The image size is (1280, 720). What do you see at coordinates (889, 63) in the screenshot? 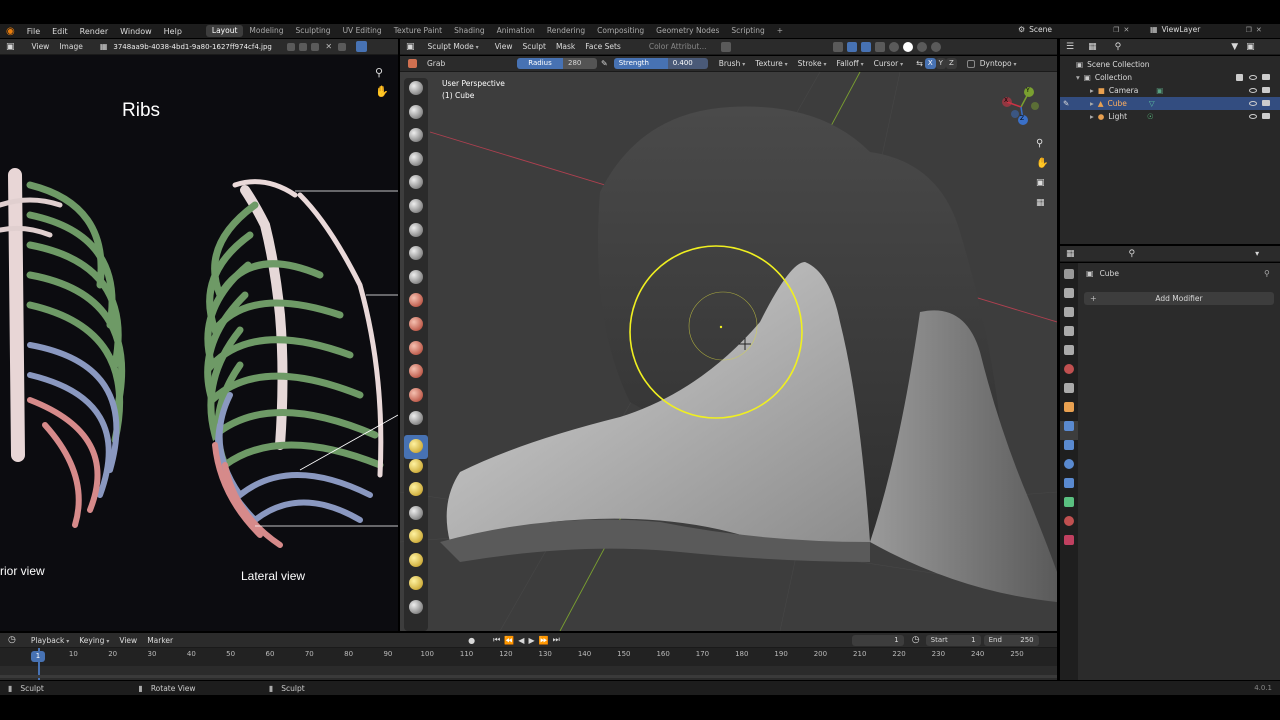
I see `cursor-dropdown: Cursor` at bounding box center [889, 63].